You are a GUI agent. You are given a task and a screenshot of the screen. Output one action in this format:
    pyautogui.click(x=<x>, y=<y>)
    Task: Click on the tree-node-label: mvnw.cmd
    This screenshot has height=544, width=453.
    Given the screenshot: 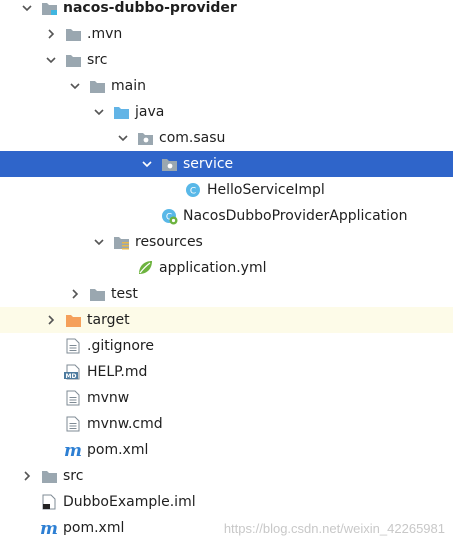 What is the action you would take?
    pyautogui.click(x=125, y=424)
    